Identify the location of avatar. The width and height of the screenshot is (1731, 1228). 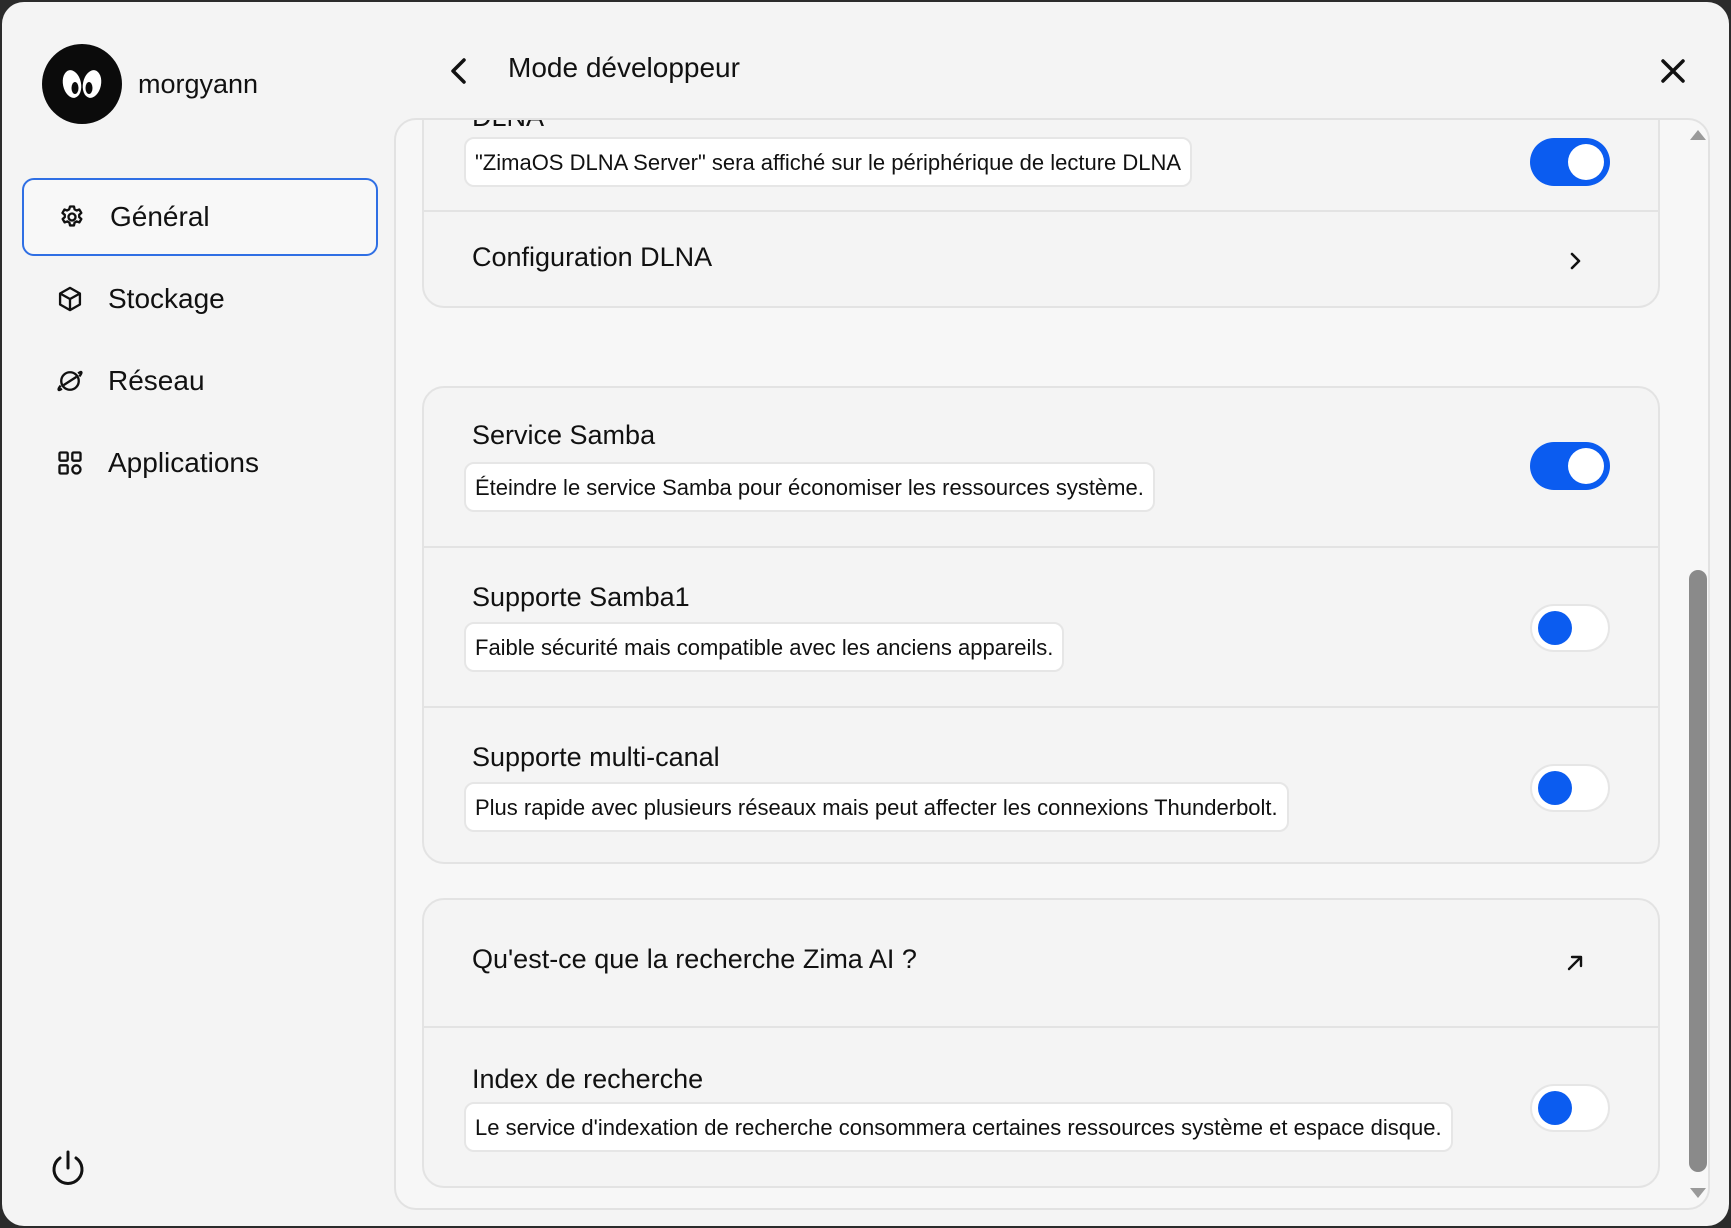
(82, 84).